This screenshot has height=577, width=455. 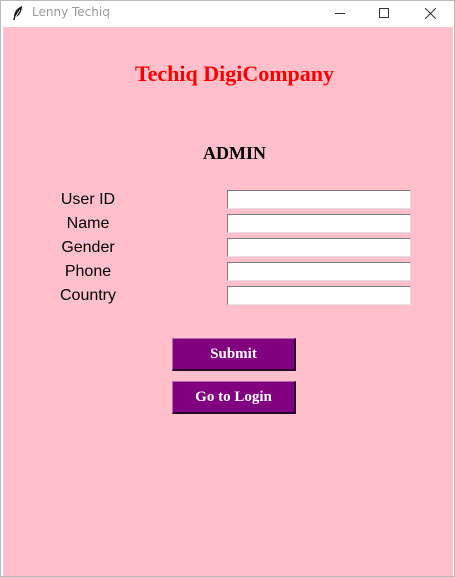 I want to click on phone-label: Phone, so click(x=88, y=271).